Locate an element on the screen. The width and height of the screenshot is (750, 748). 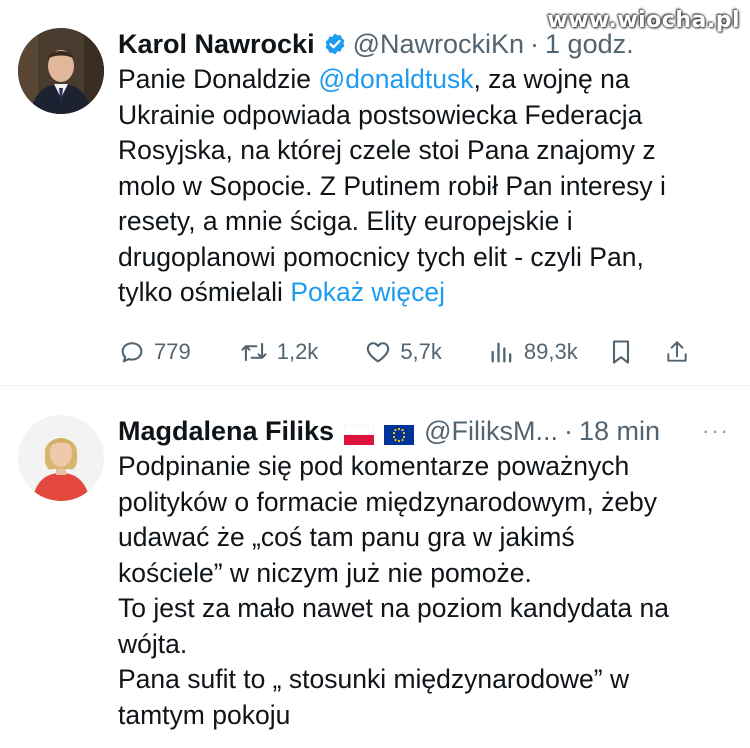
eu-flag-icon is located at coordinates (399, 433).